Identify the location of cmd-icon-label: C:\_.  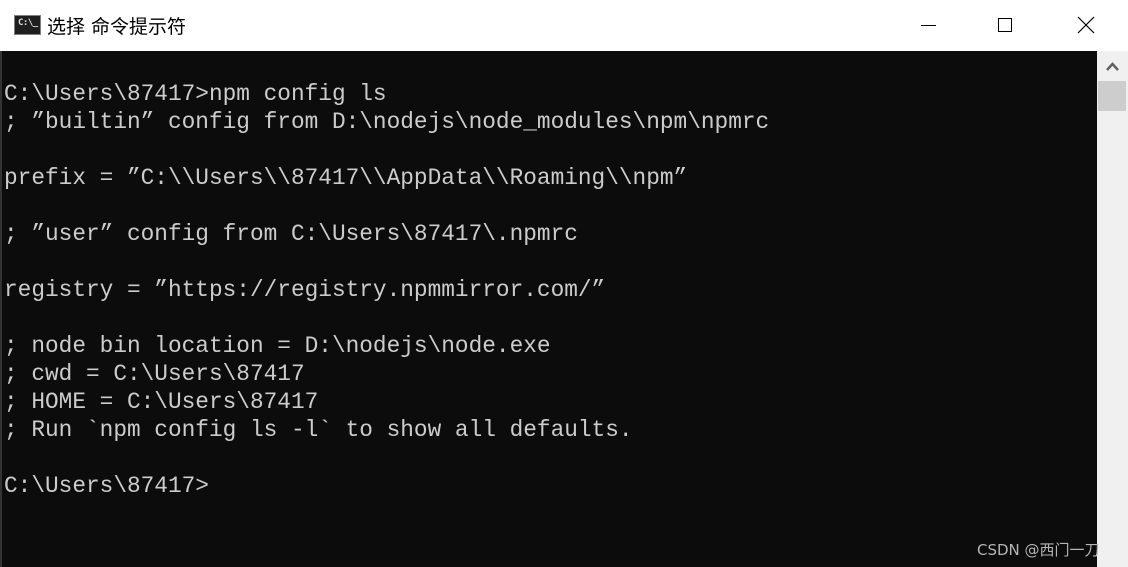
(28, 23).